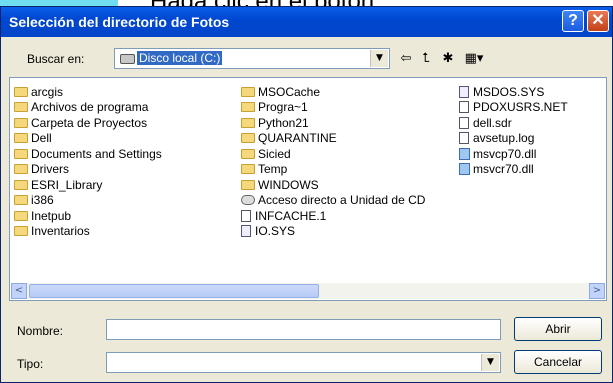 The width and height of the screenshot is (613, 383). I want to click on list-item: Python21, so click(333, 123).